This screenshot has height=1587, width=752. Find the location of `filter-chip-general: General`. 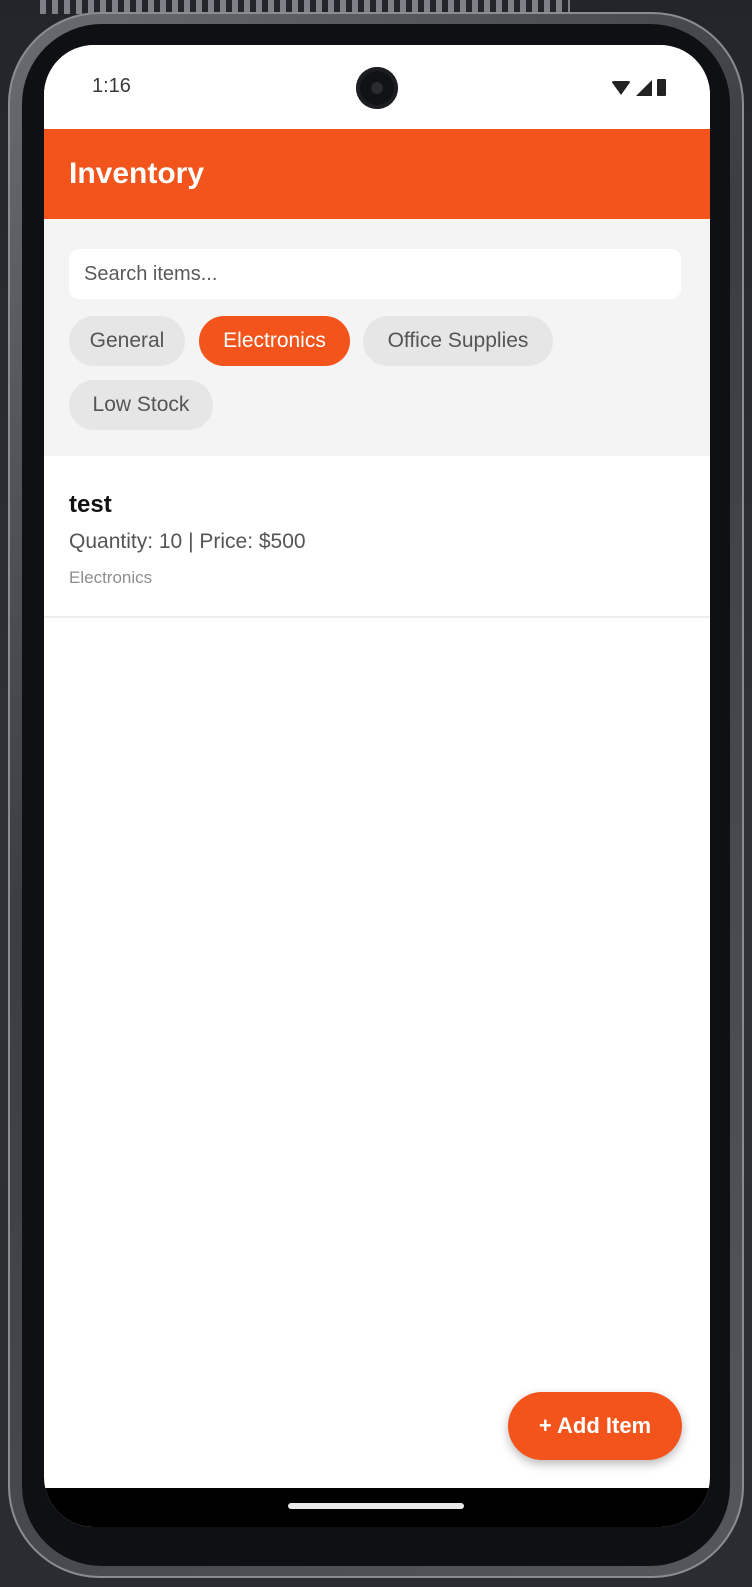

filter-chip-general: General is located at coordinates (127, 341).